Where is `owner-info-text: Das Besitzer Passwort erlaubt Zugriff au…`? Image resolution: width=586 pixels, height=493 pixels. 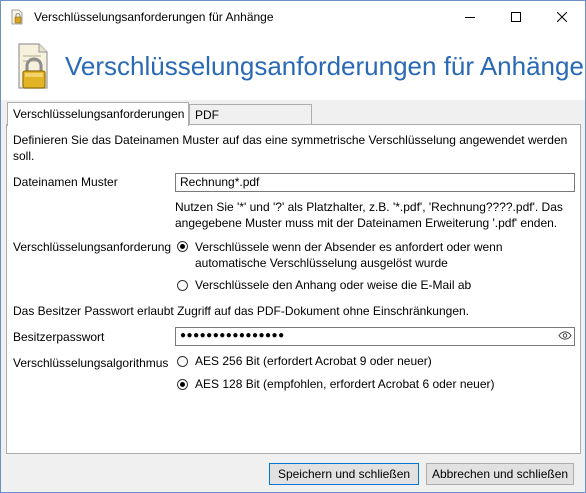 owner-info-text: Das Besitzer Passwort erlaubt Zugriff au… is located at coordinates (241, 311).